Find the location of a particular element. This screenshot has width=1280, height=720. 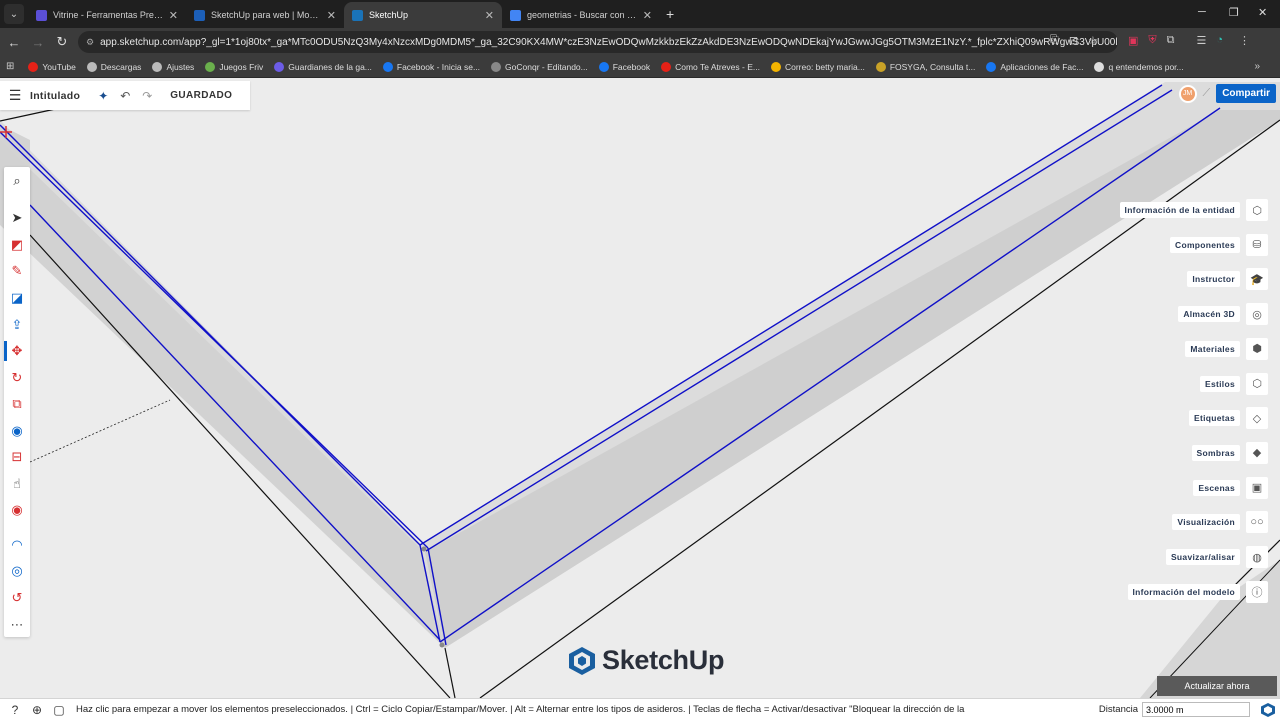

eraser-tool-icon: ◩ is located at coordinates (17, 245).